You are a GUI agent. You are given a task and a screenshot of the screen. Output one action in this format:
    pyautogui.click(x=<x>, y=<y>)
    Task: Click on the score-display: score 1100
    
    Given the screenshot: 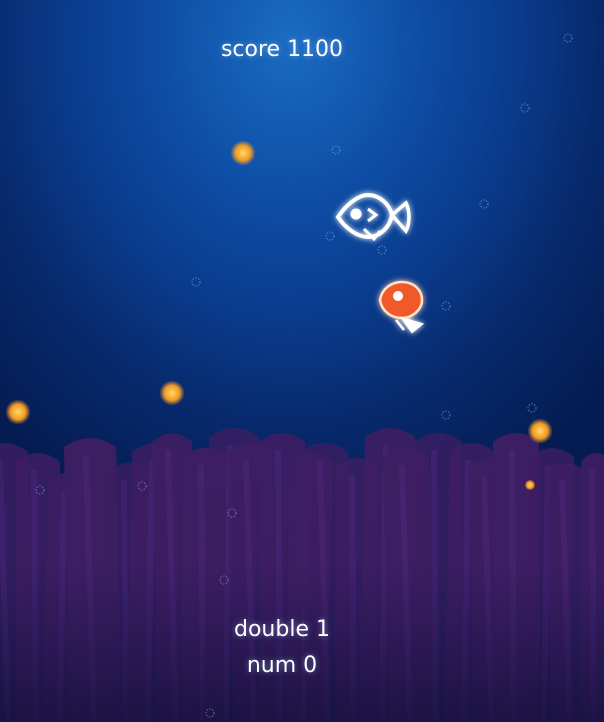 What is the action you would take?
    pyautogui.click(x=282, y=50)
    